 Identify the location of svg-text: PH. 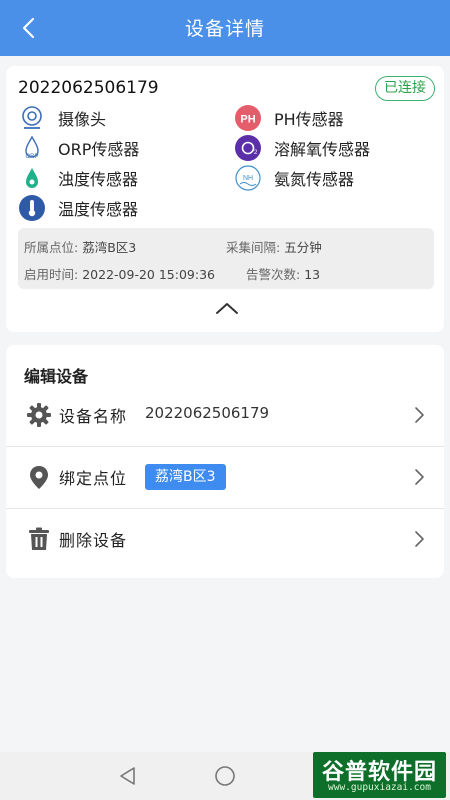
(247, 120).